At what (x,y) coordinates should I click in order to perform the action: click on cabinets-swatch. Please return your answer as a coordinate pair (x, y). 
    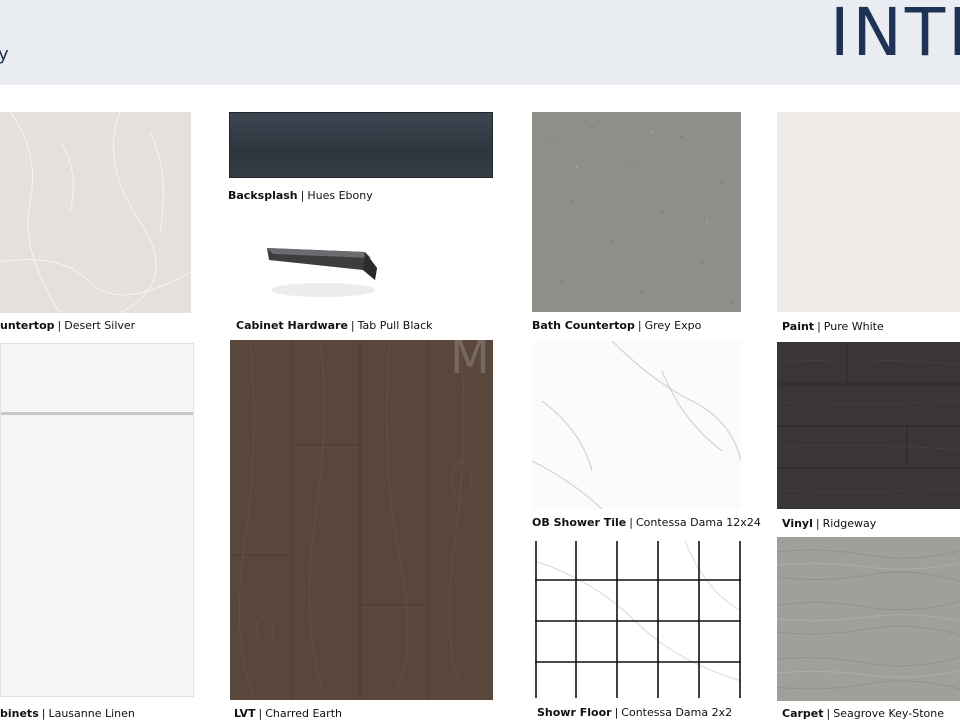
    Looking at the image, I should click on (97, 520).